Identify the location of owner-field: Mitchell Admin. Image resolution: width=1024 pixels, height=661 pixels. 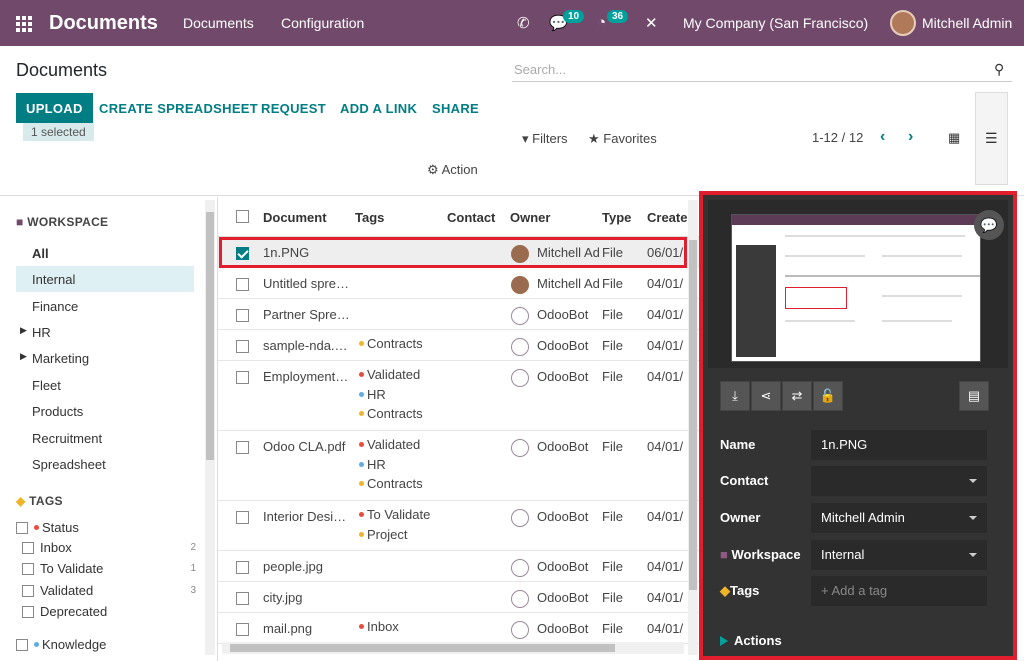
(899, 518).